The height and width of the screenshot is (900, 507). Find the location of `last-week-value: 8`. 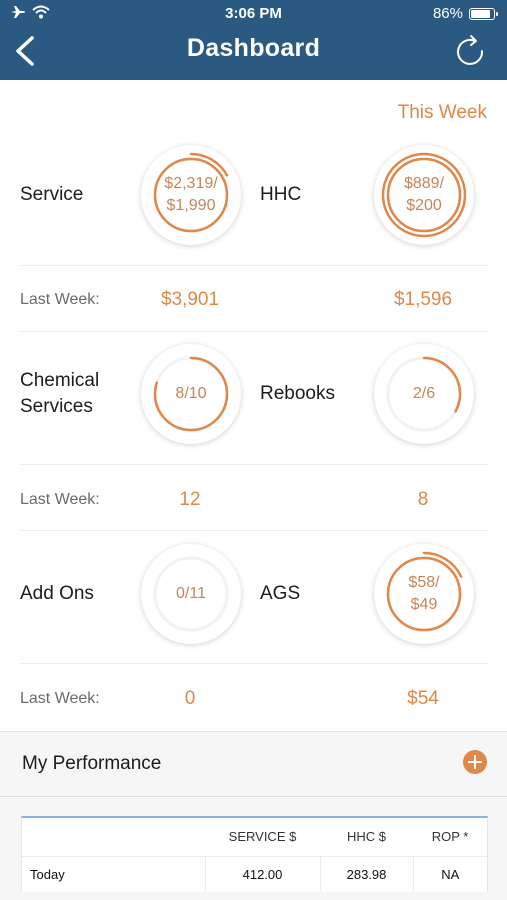

last-week-value: 8 is located at coordinates (423, 499).